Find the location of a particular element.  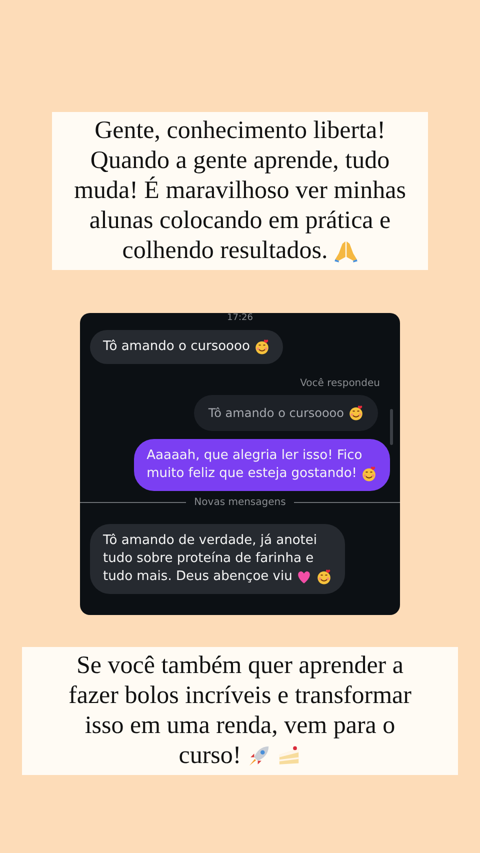

caption-line: Gente, conhecimento liberta! is located at coordinates (240, 131).